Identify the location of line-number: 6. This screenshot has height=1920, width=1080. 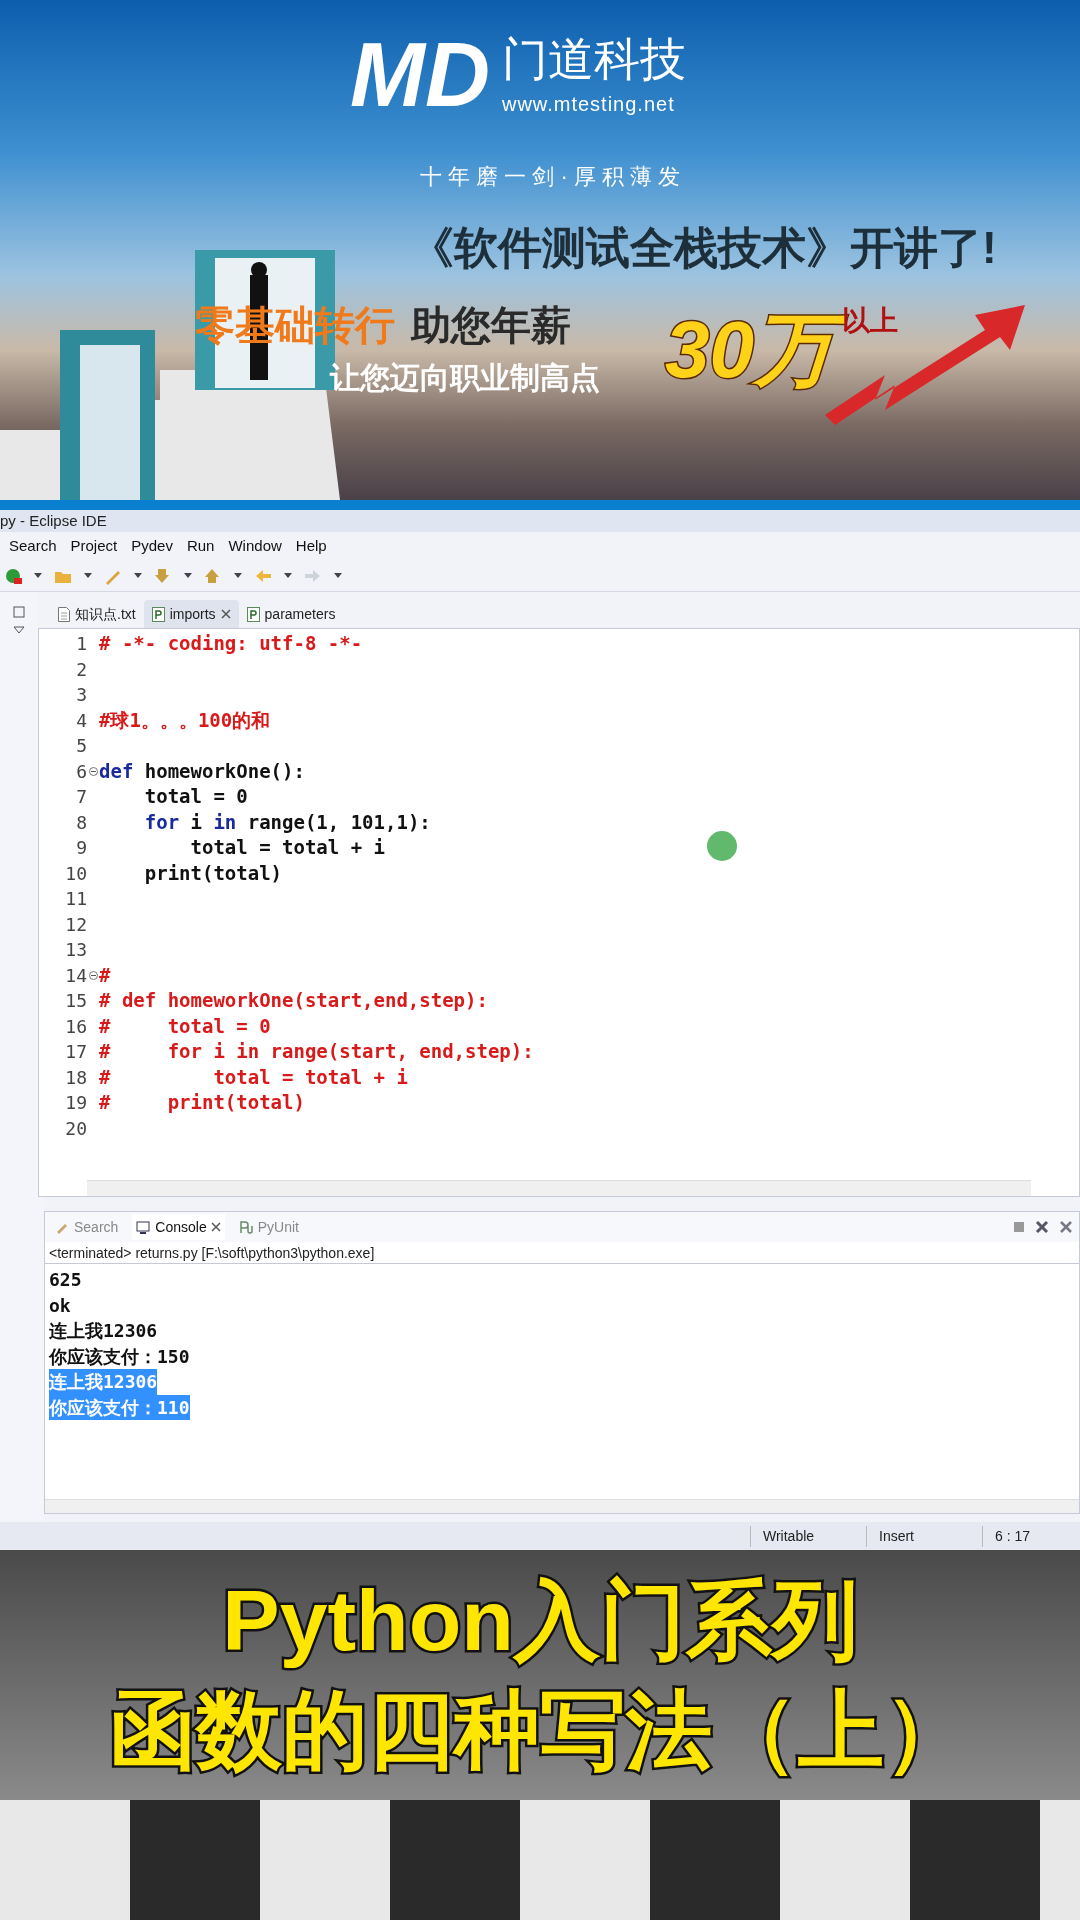
(81, 771).